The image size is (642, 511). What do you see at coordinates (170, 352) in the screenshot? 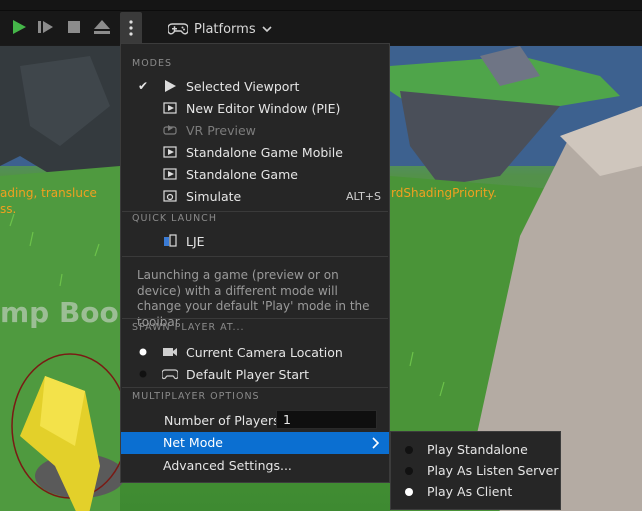
I see `camera-icon` at bounding box center [170, 352].